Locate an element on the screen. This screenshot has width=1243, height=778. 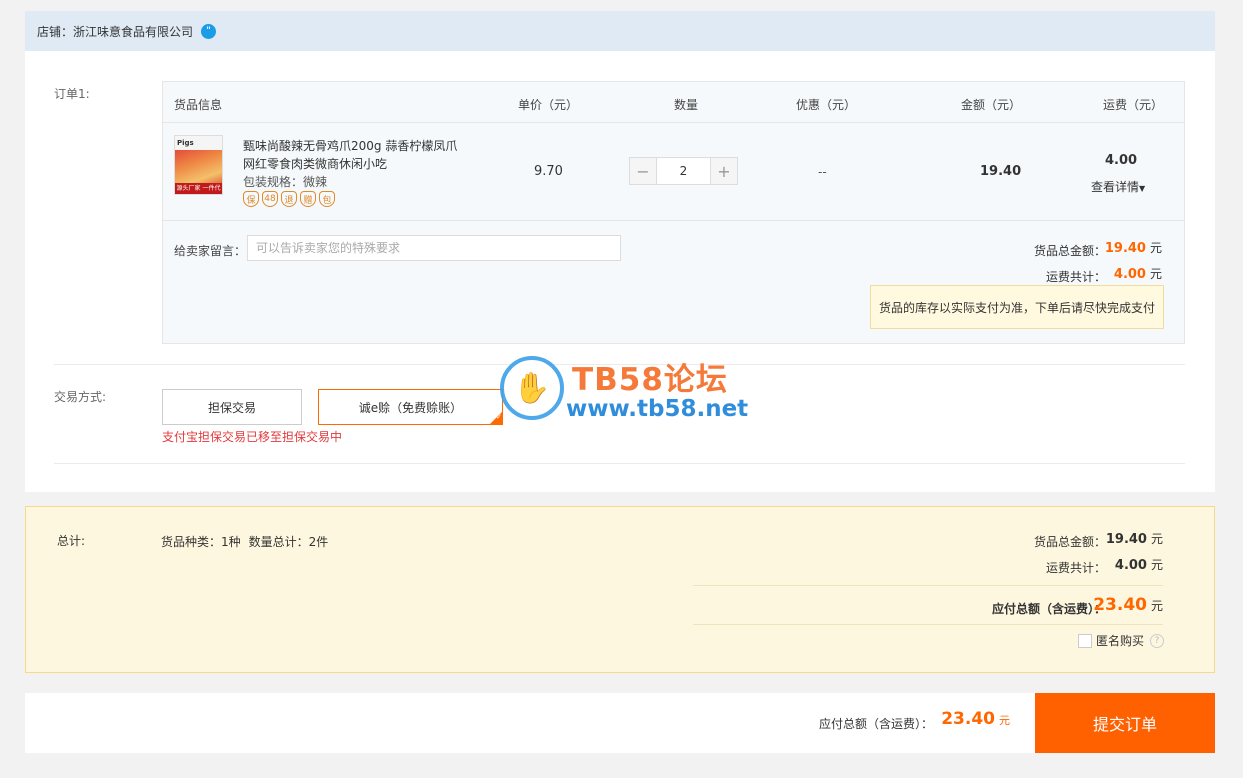
decrease-button: − is located at coordinates (643, 171).